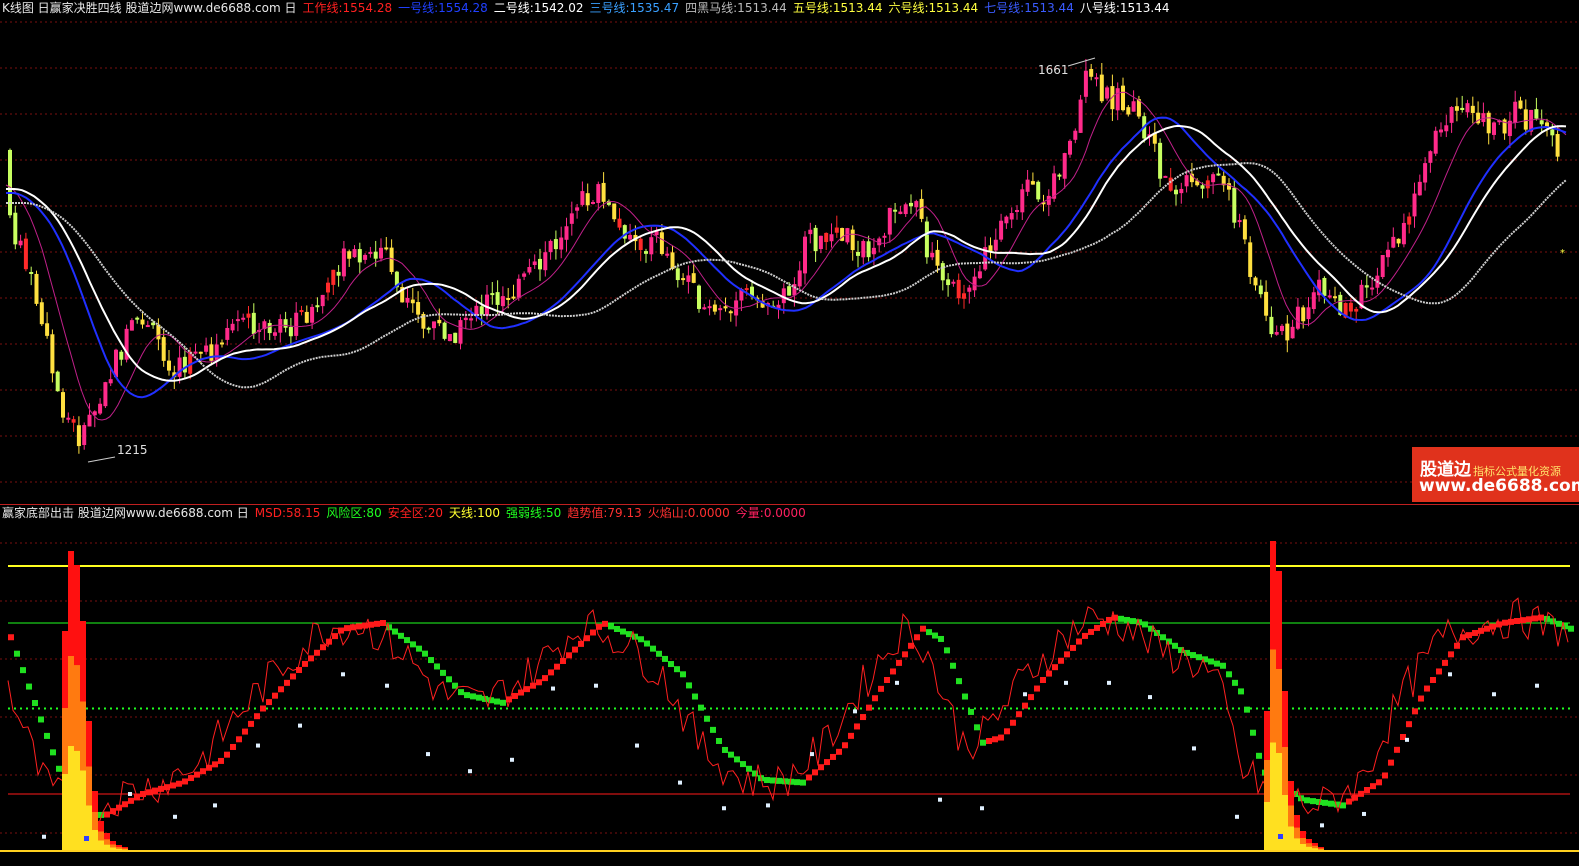 The image size is (1579, 866). I want to click on kline-indicator-2: 二号线:1542.02, so click(538, 8).